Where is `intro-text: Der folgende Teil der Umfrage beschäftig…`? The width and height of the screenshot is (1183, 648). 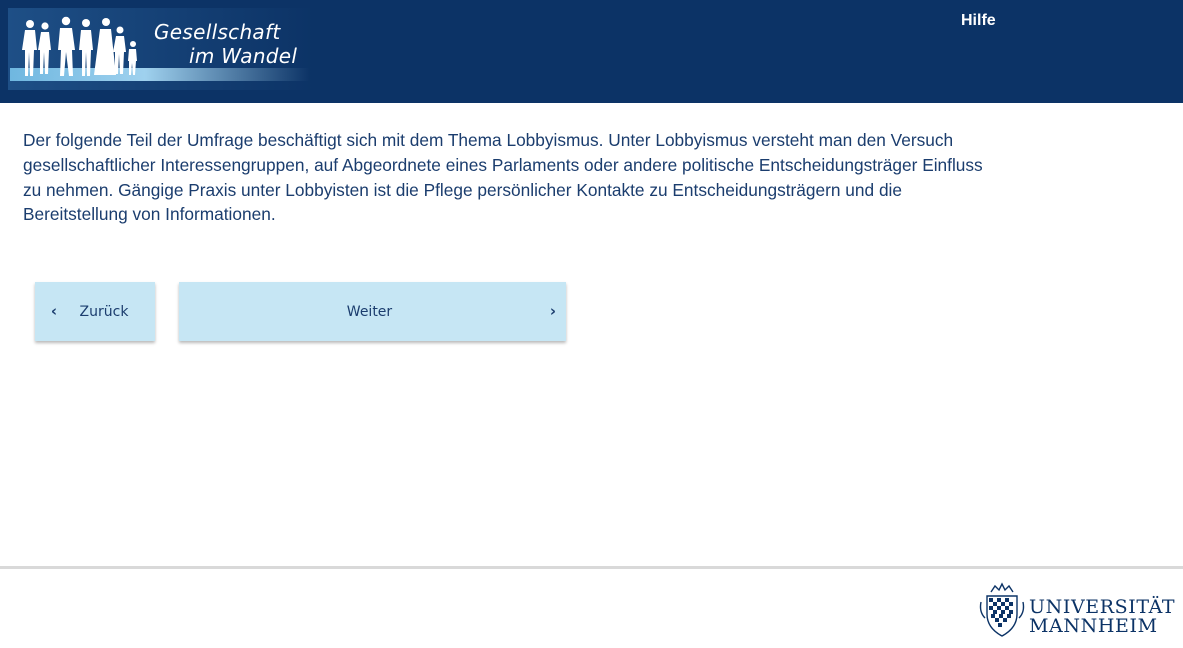
intro-text: Der folgende Teil der Umfrage beschäftig… is located at coordinates (503, 177).